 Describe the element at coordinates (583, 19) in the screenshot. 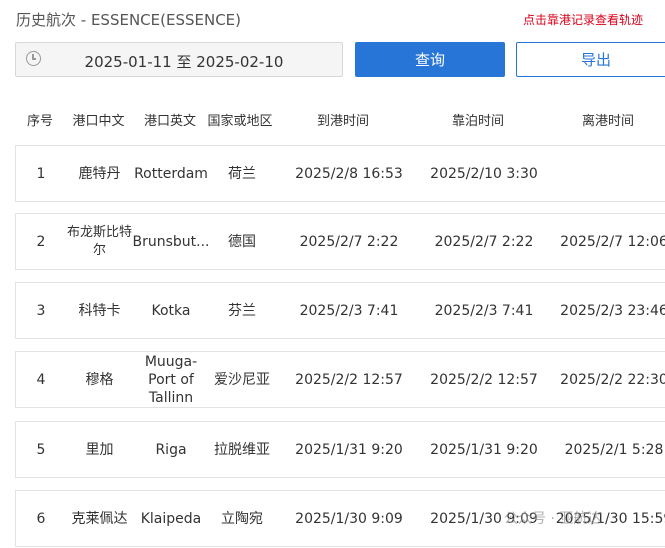

I see `view-track-hint-link: 点击靠港记录查看轨迹` at that location.